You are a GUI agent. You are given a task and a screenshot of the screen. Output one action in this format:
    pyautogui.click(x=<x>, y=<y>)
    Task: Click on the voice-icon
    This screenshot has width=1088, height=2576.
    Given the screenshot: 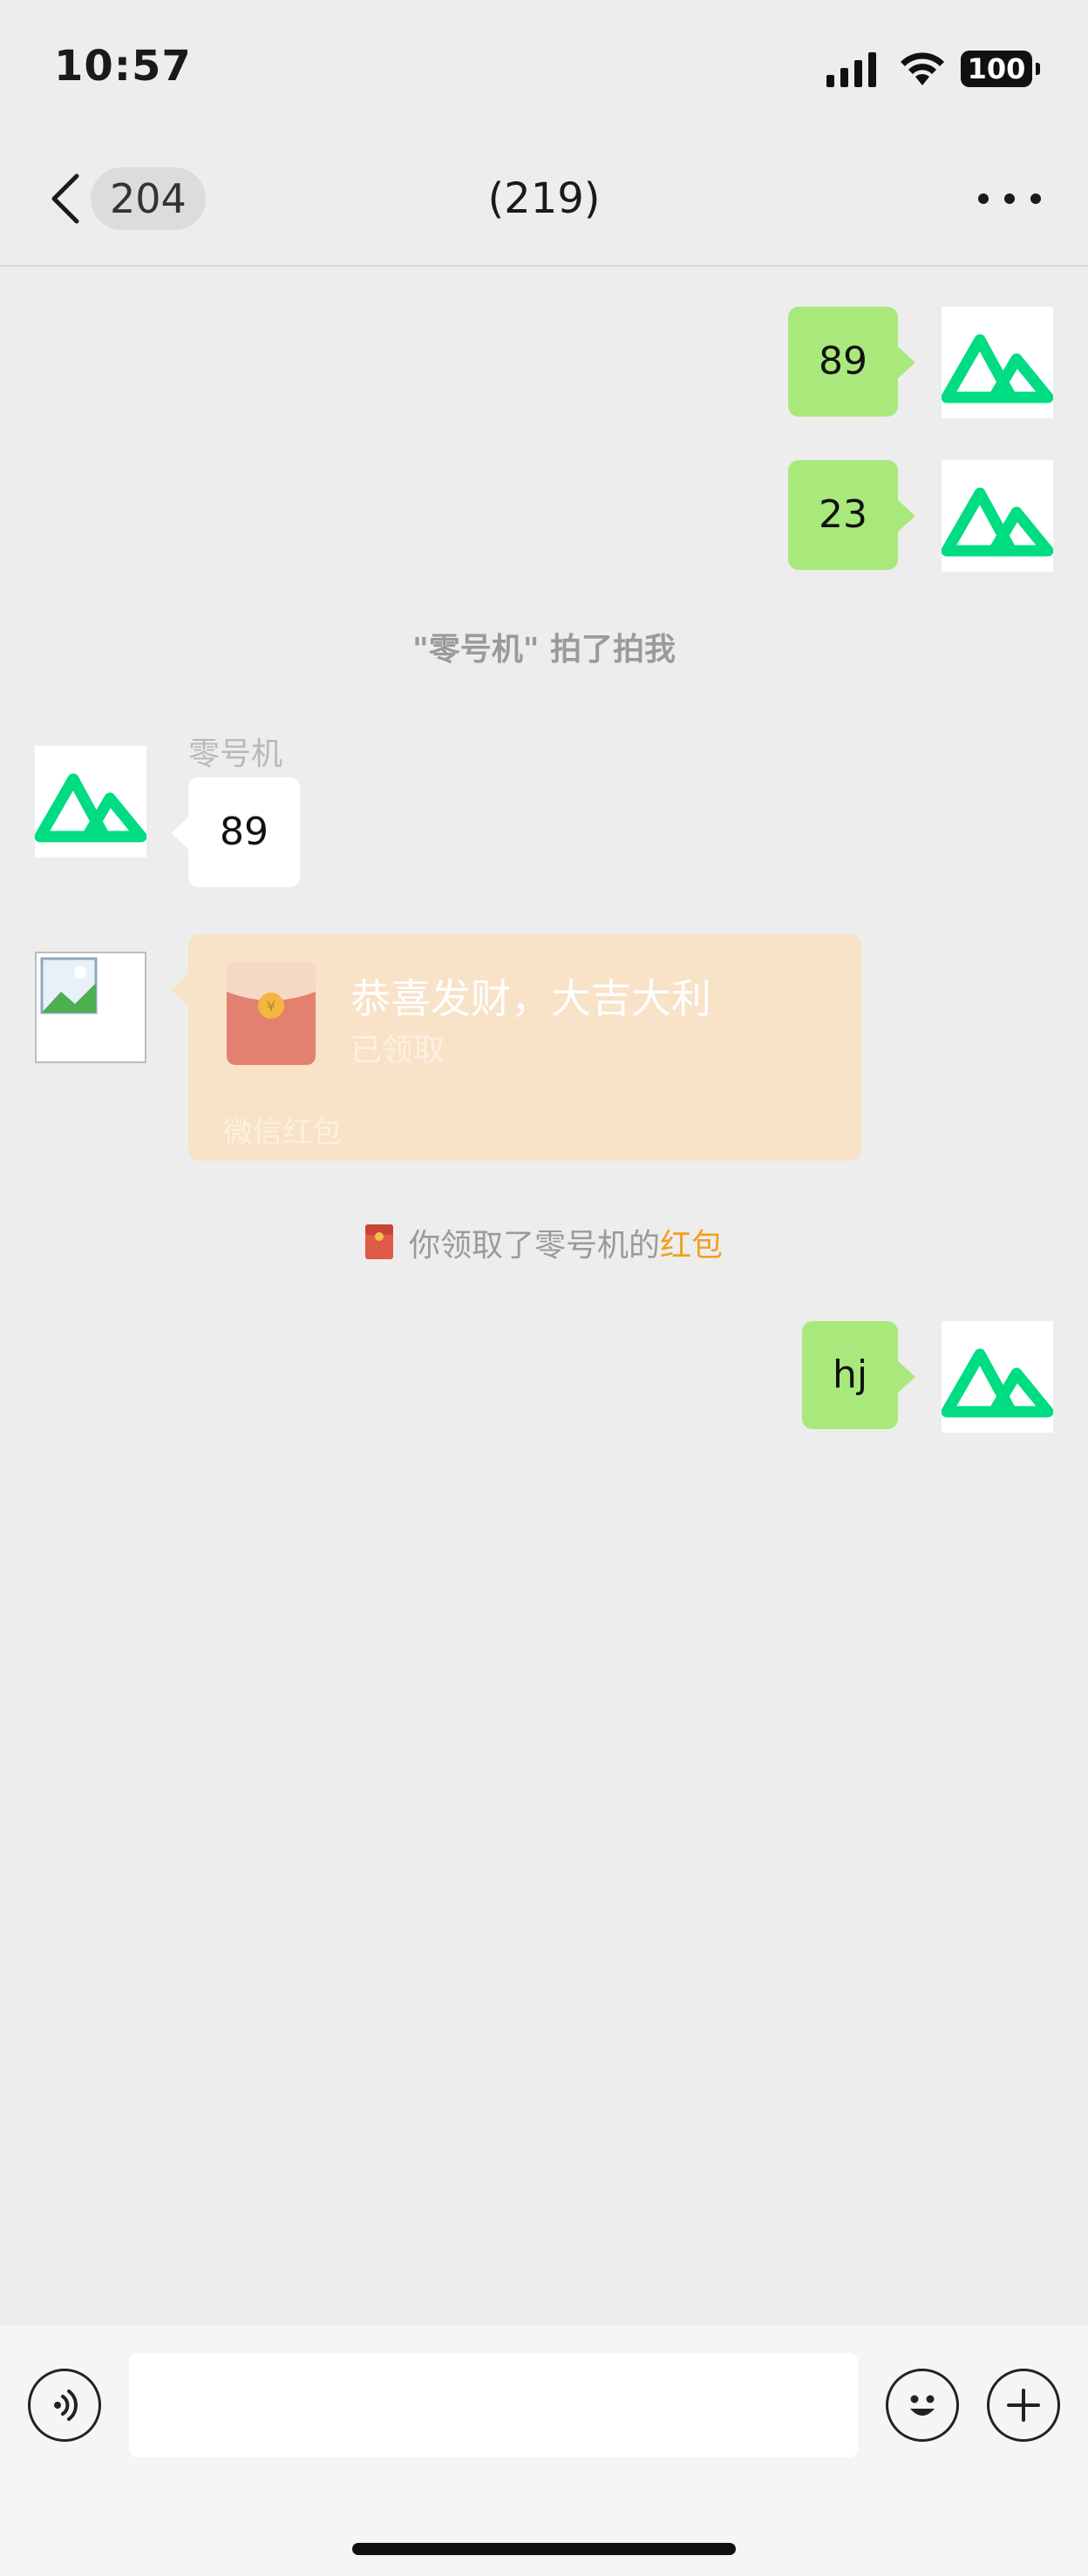 What is the action you would take?
    pyautogui.click(x=66, y=2406)
    